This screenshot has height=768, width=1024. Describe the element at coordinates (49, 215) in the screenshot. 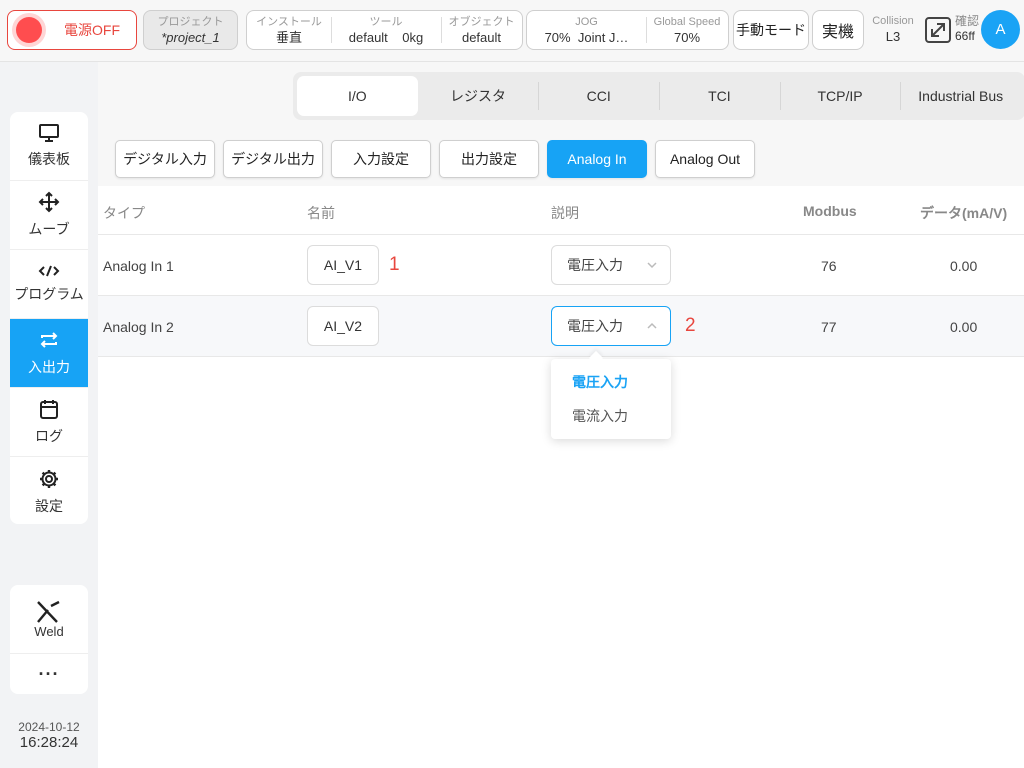

I see `sidebar-item-move: ムーブ` at that location.